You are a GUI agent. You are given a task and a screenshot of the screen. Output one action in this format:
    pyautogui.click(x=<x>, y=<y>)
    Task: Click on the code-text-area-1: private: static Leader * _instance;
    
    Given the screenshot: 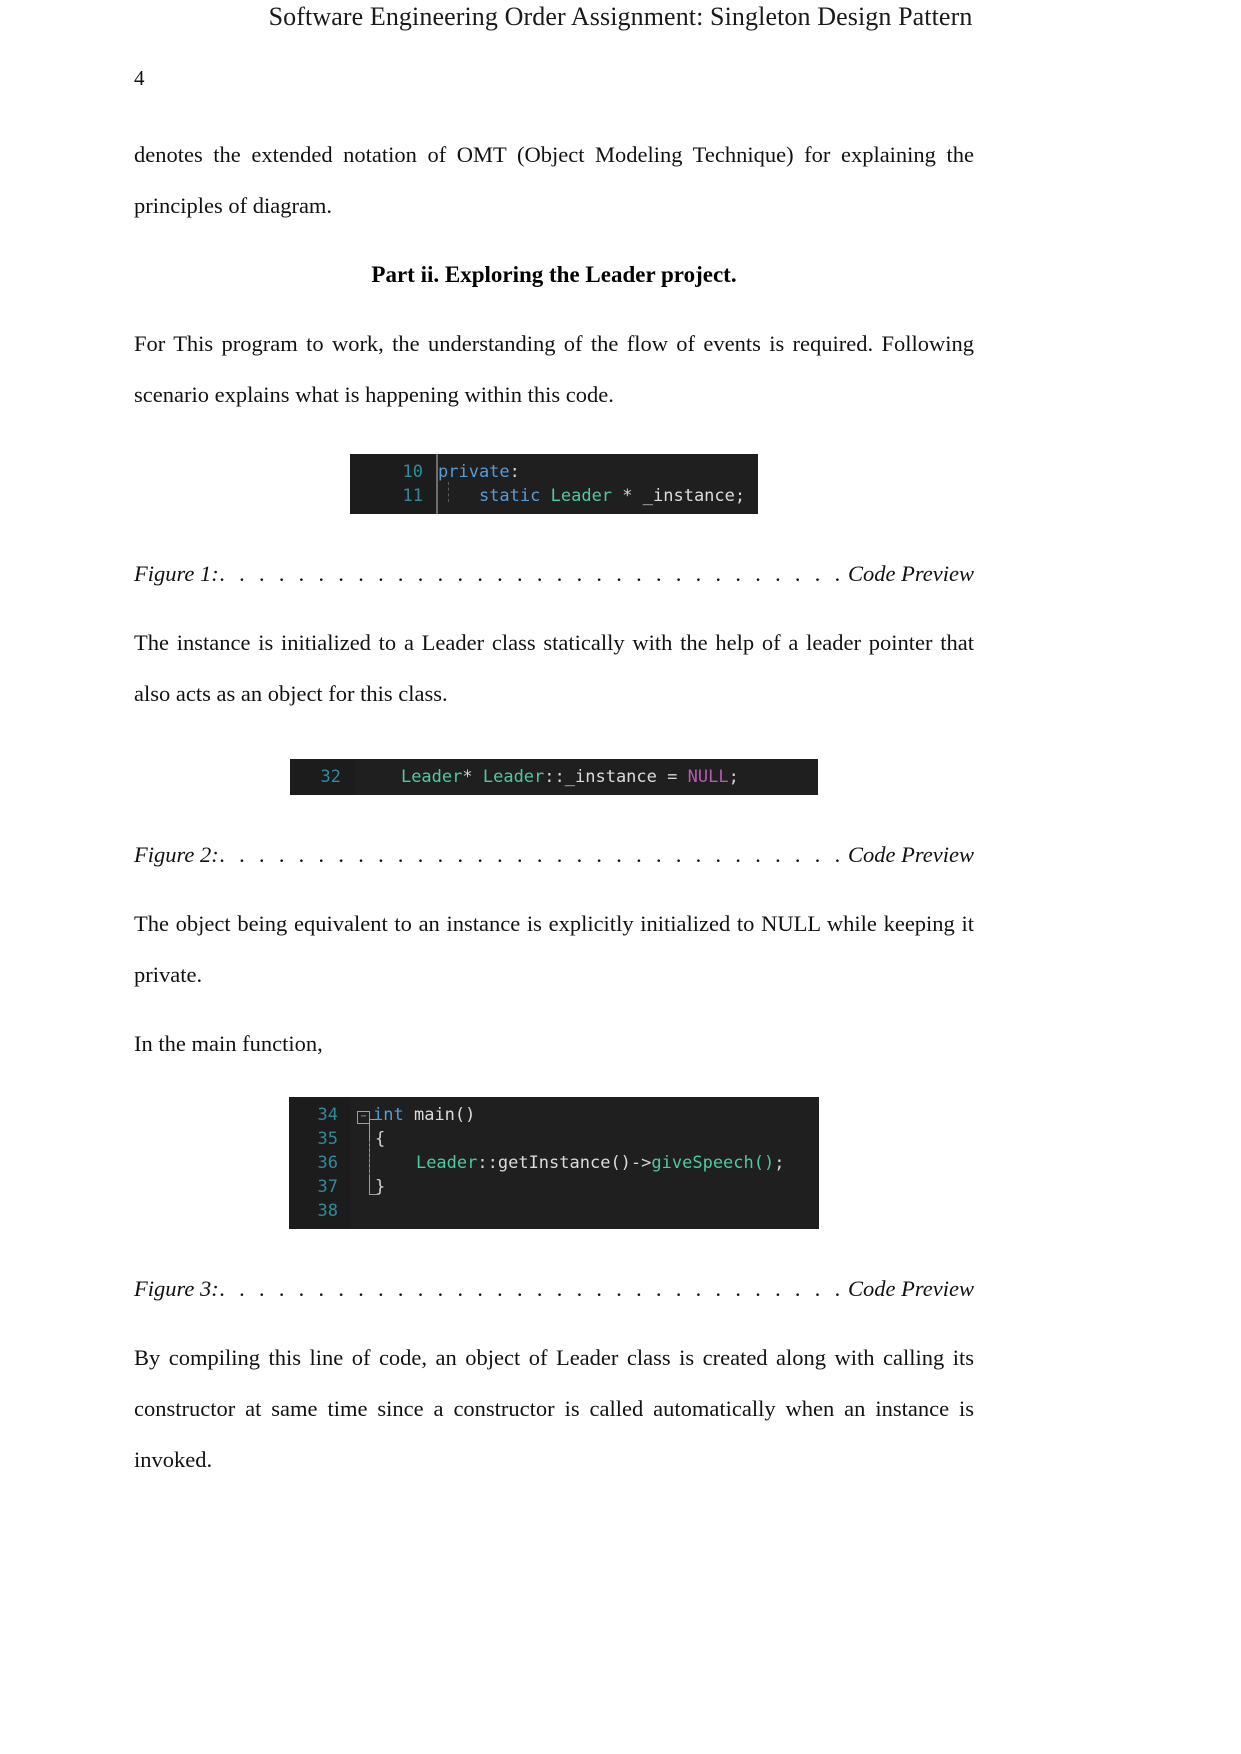 What is the action you would take?
    pyautogui.click(x=598, y=484)
    